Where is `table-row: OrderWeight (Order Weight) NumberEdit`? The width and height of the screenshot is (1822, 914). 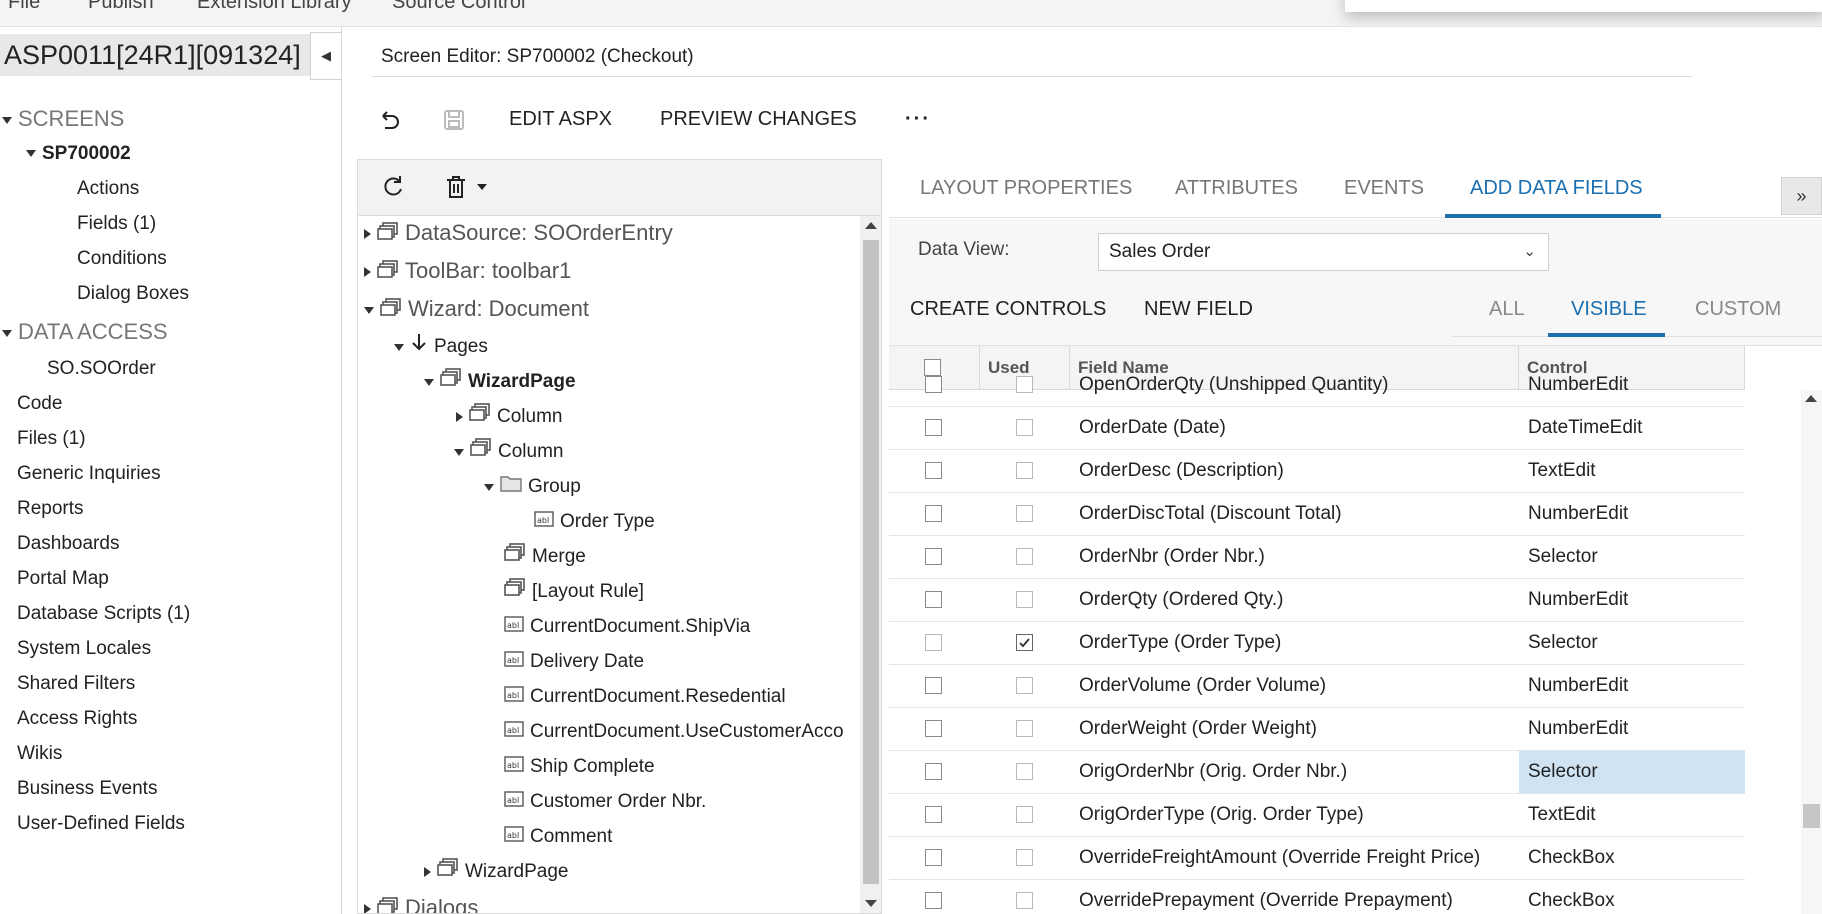
table-row: OrderWeight (Order Weight) NumberEdit is located at coordinates (1317, 729).